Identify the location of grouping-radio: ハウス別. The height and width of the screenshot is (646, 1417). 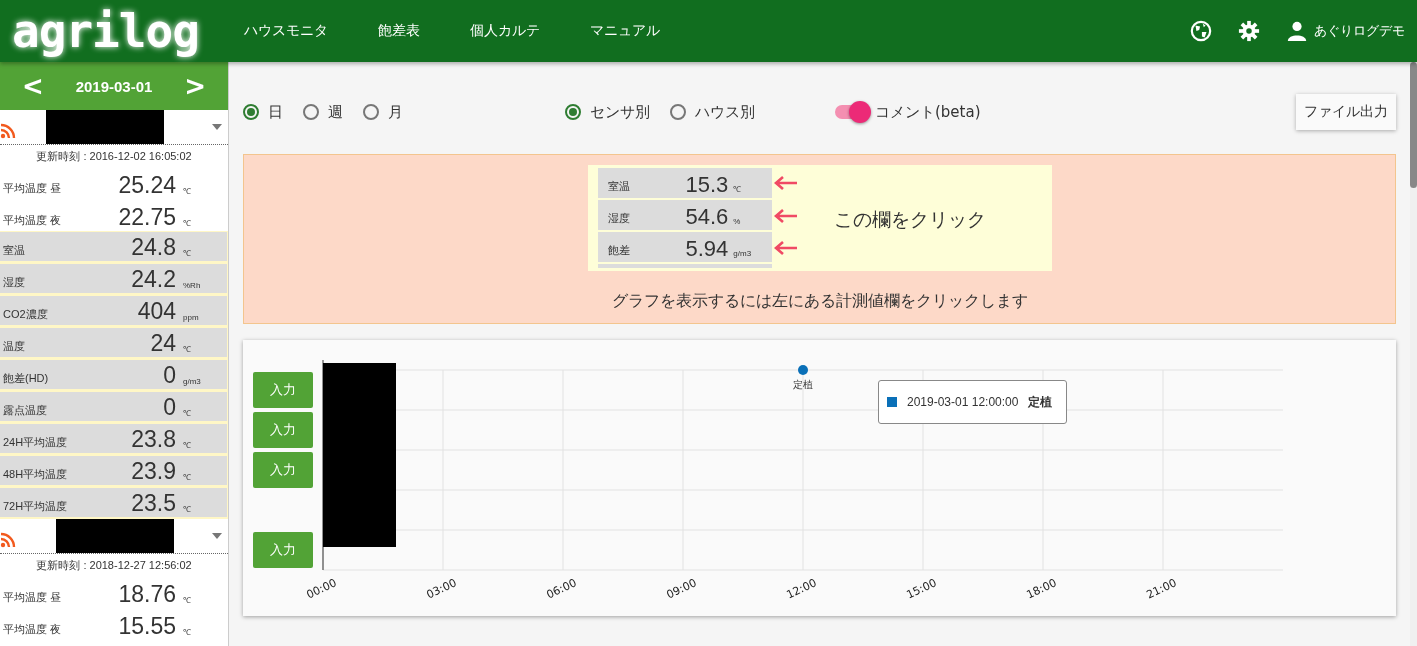
(712, 112).